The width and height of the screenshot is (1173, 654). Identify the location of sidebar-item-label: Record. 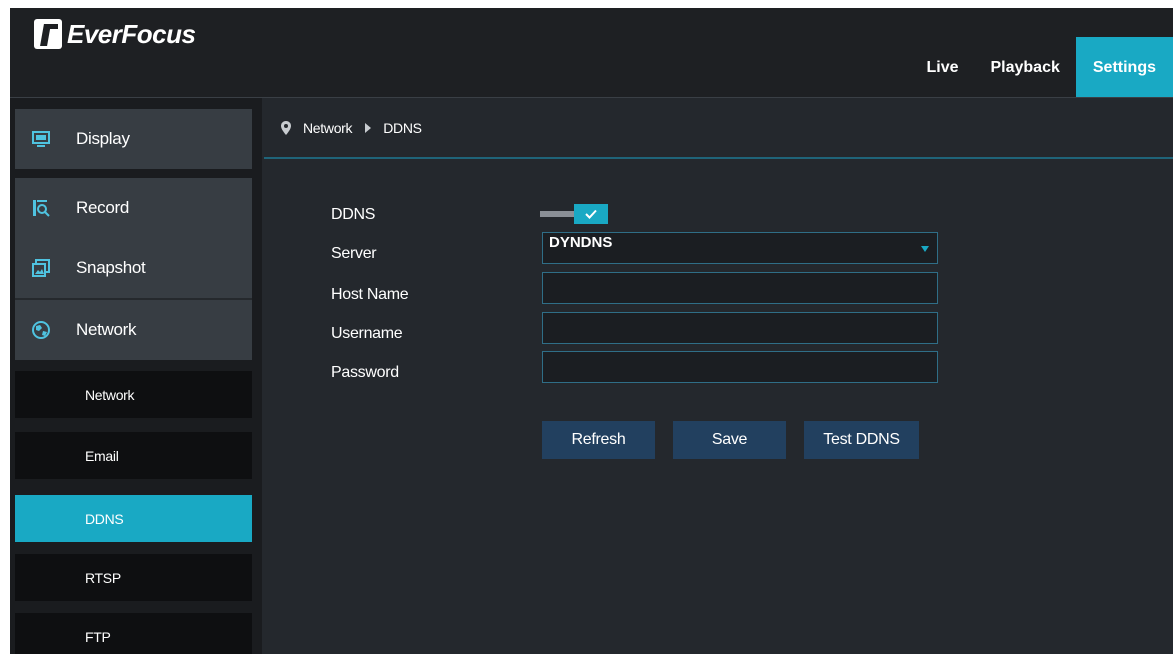
(103, 207).